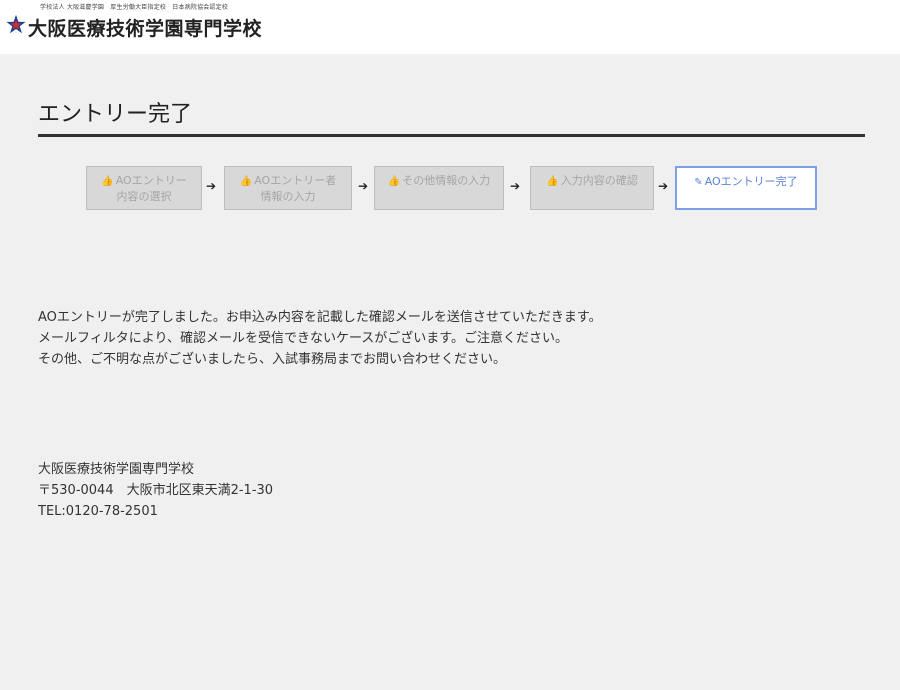 The width and height of the screenshot is (900, 690). Describe the element at coordinates (272, 359) in the screenshot. I see `message-line: その他、ご不明な点がございましたら、入試事務局までお問い合わせください。` at that location.